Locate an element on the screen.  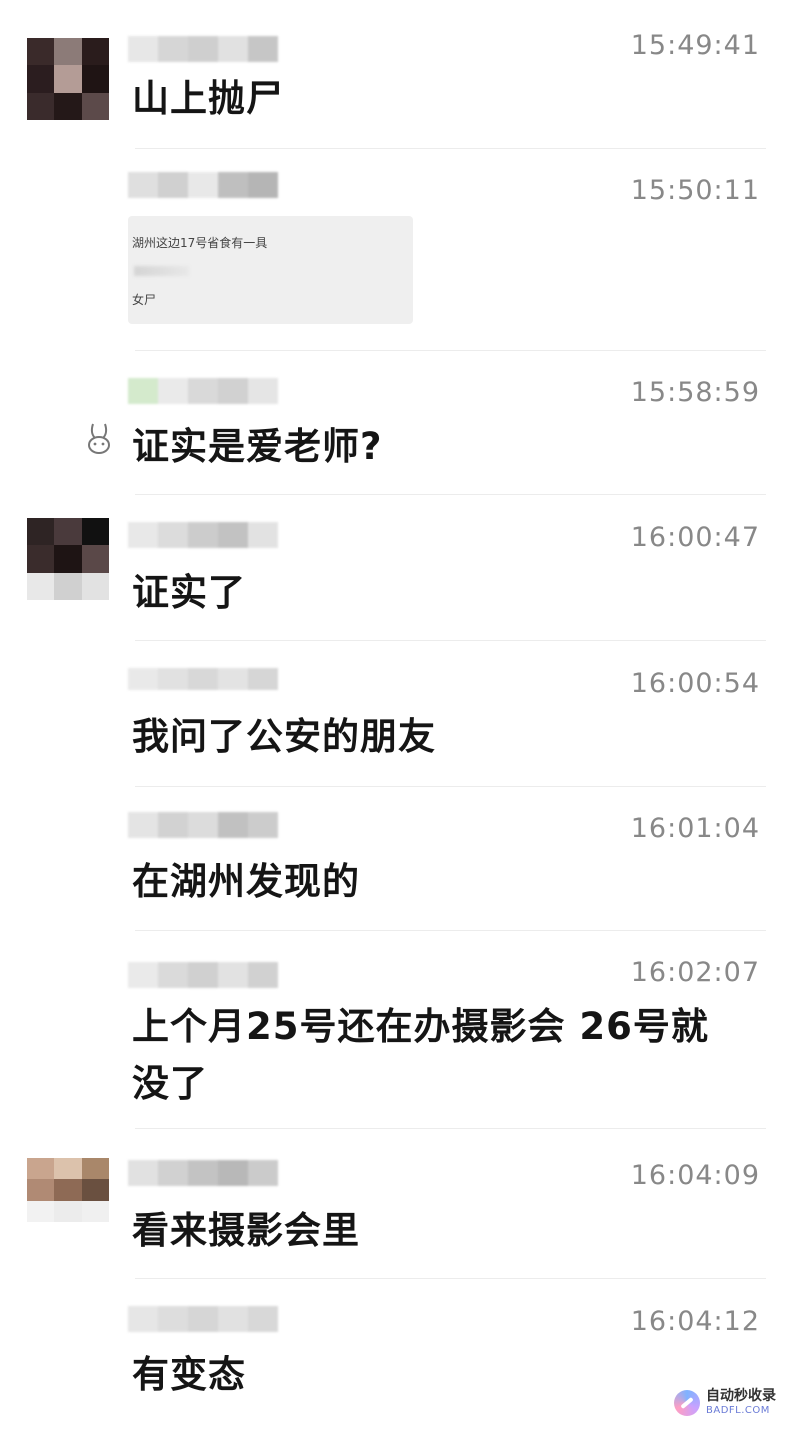
message-time: 16:04:09 is located at coordinates (695, 1175).